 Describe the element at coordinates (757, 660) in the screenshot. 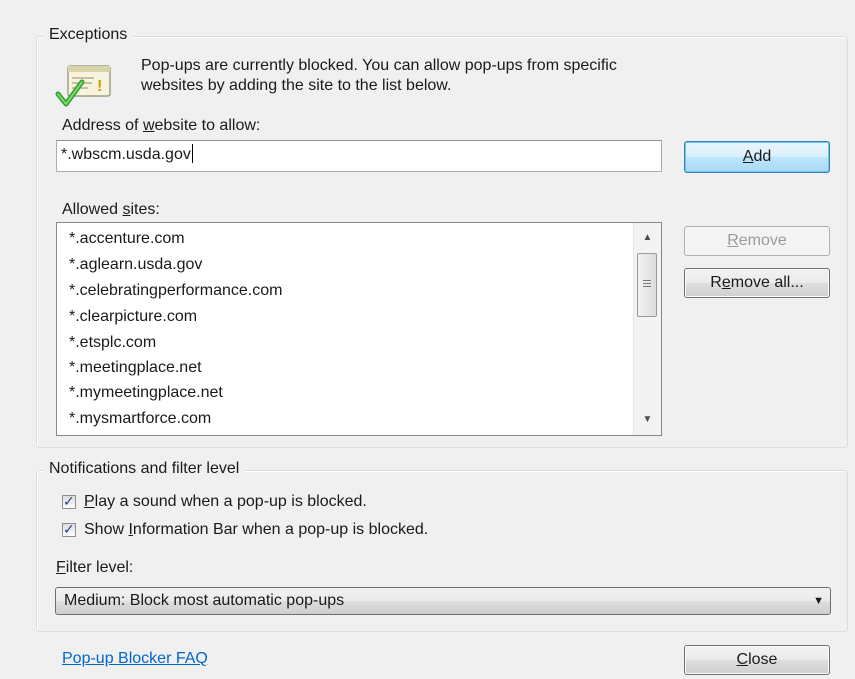

I see `close-button: Close` at that location.